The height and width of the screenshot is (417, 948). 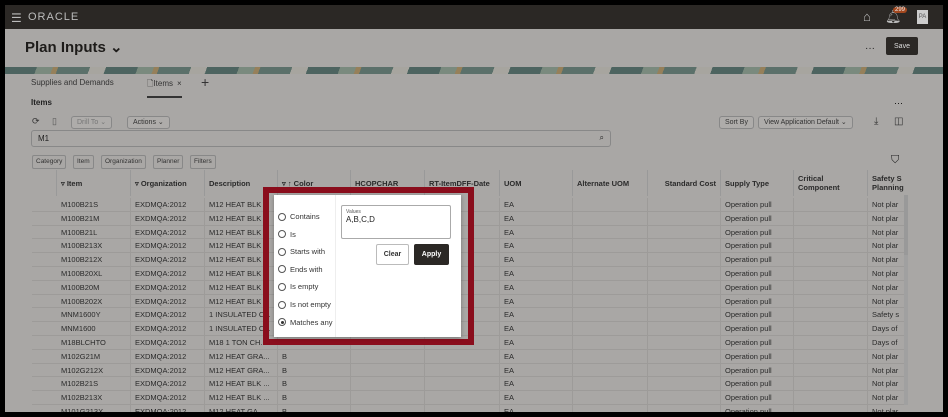 I want to click on table-cell: M100B21L, so click(x=94, y=232).